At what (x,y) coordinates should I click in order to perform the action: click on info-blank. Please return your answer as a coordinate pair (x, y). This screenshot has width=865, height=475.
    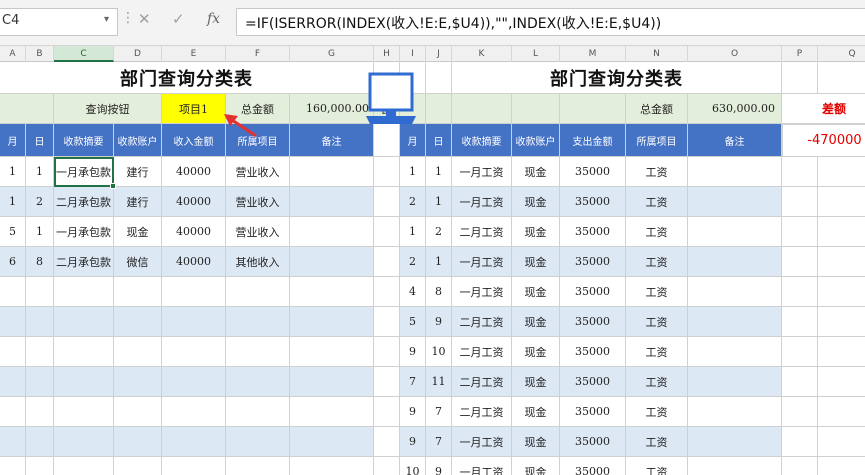
    Looking at the image, I should click on (482, 109).